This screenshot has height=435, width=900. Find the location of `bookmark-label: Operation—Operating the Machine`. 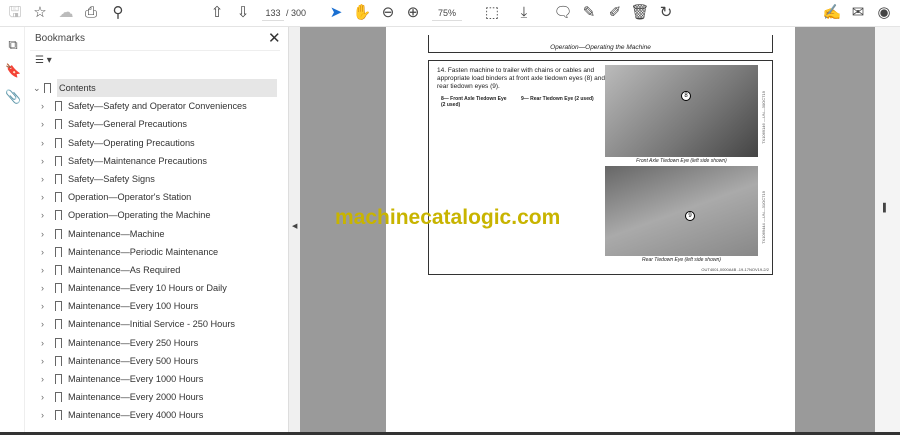

bookmark-label: Operation—Operating the Machine is located at coordinates (139, 215).